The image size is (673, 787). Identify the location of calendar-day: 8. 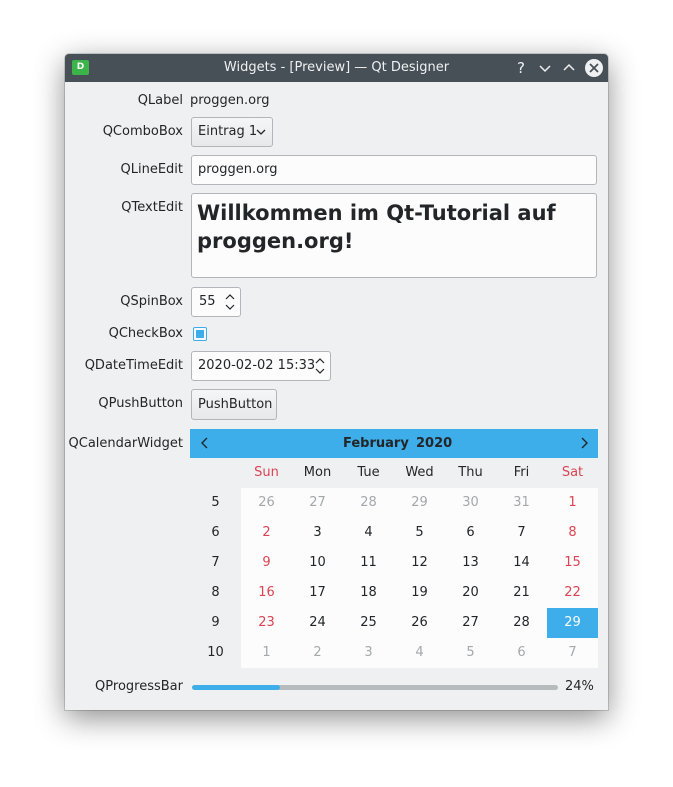
(572, 533).